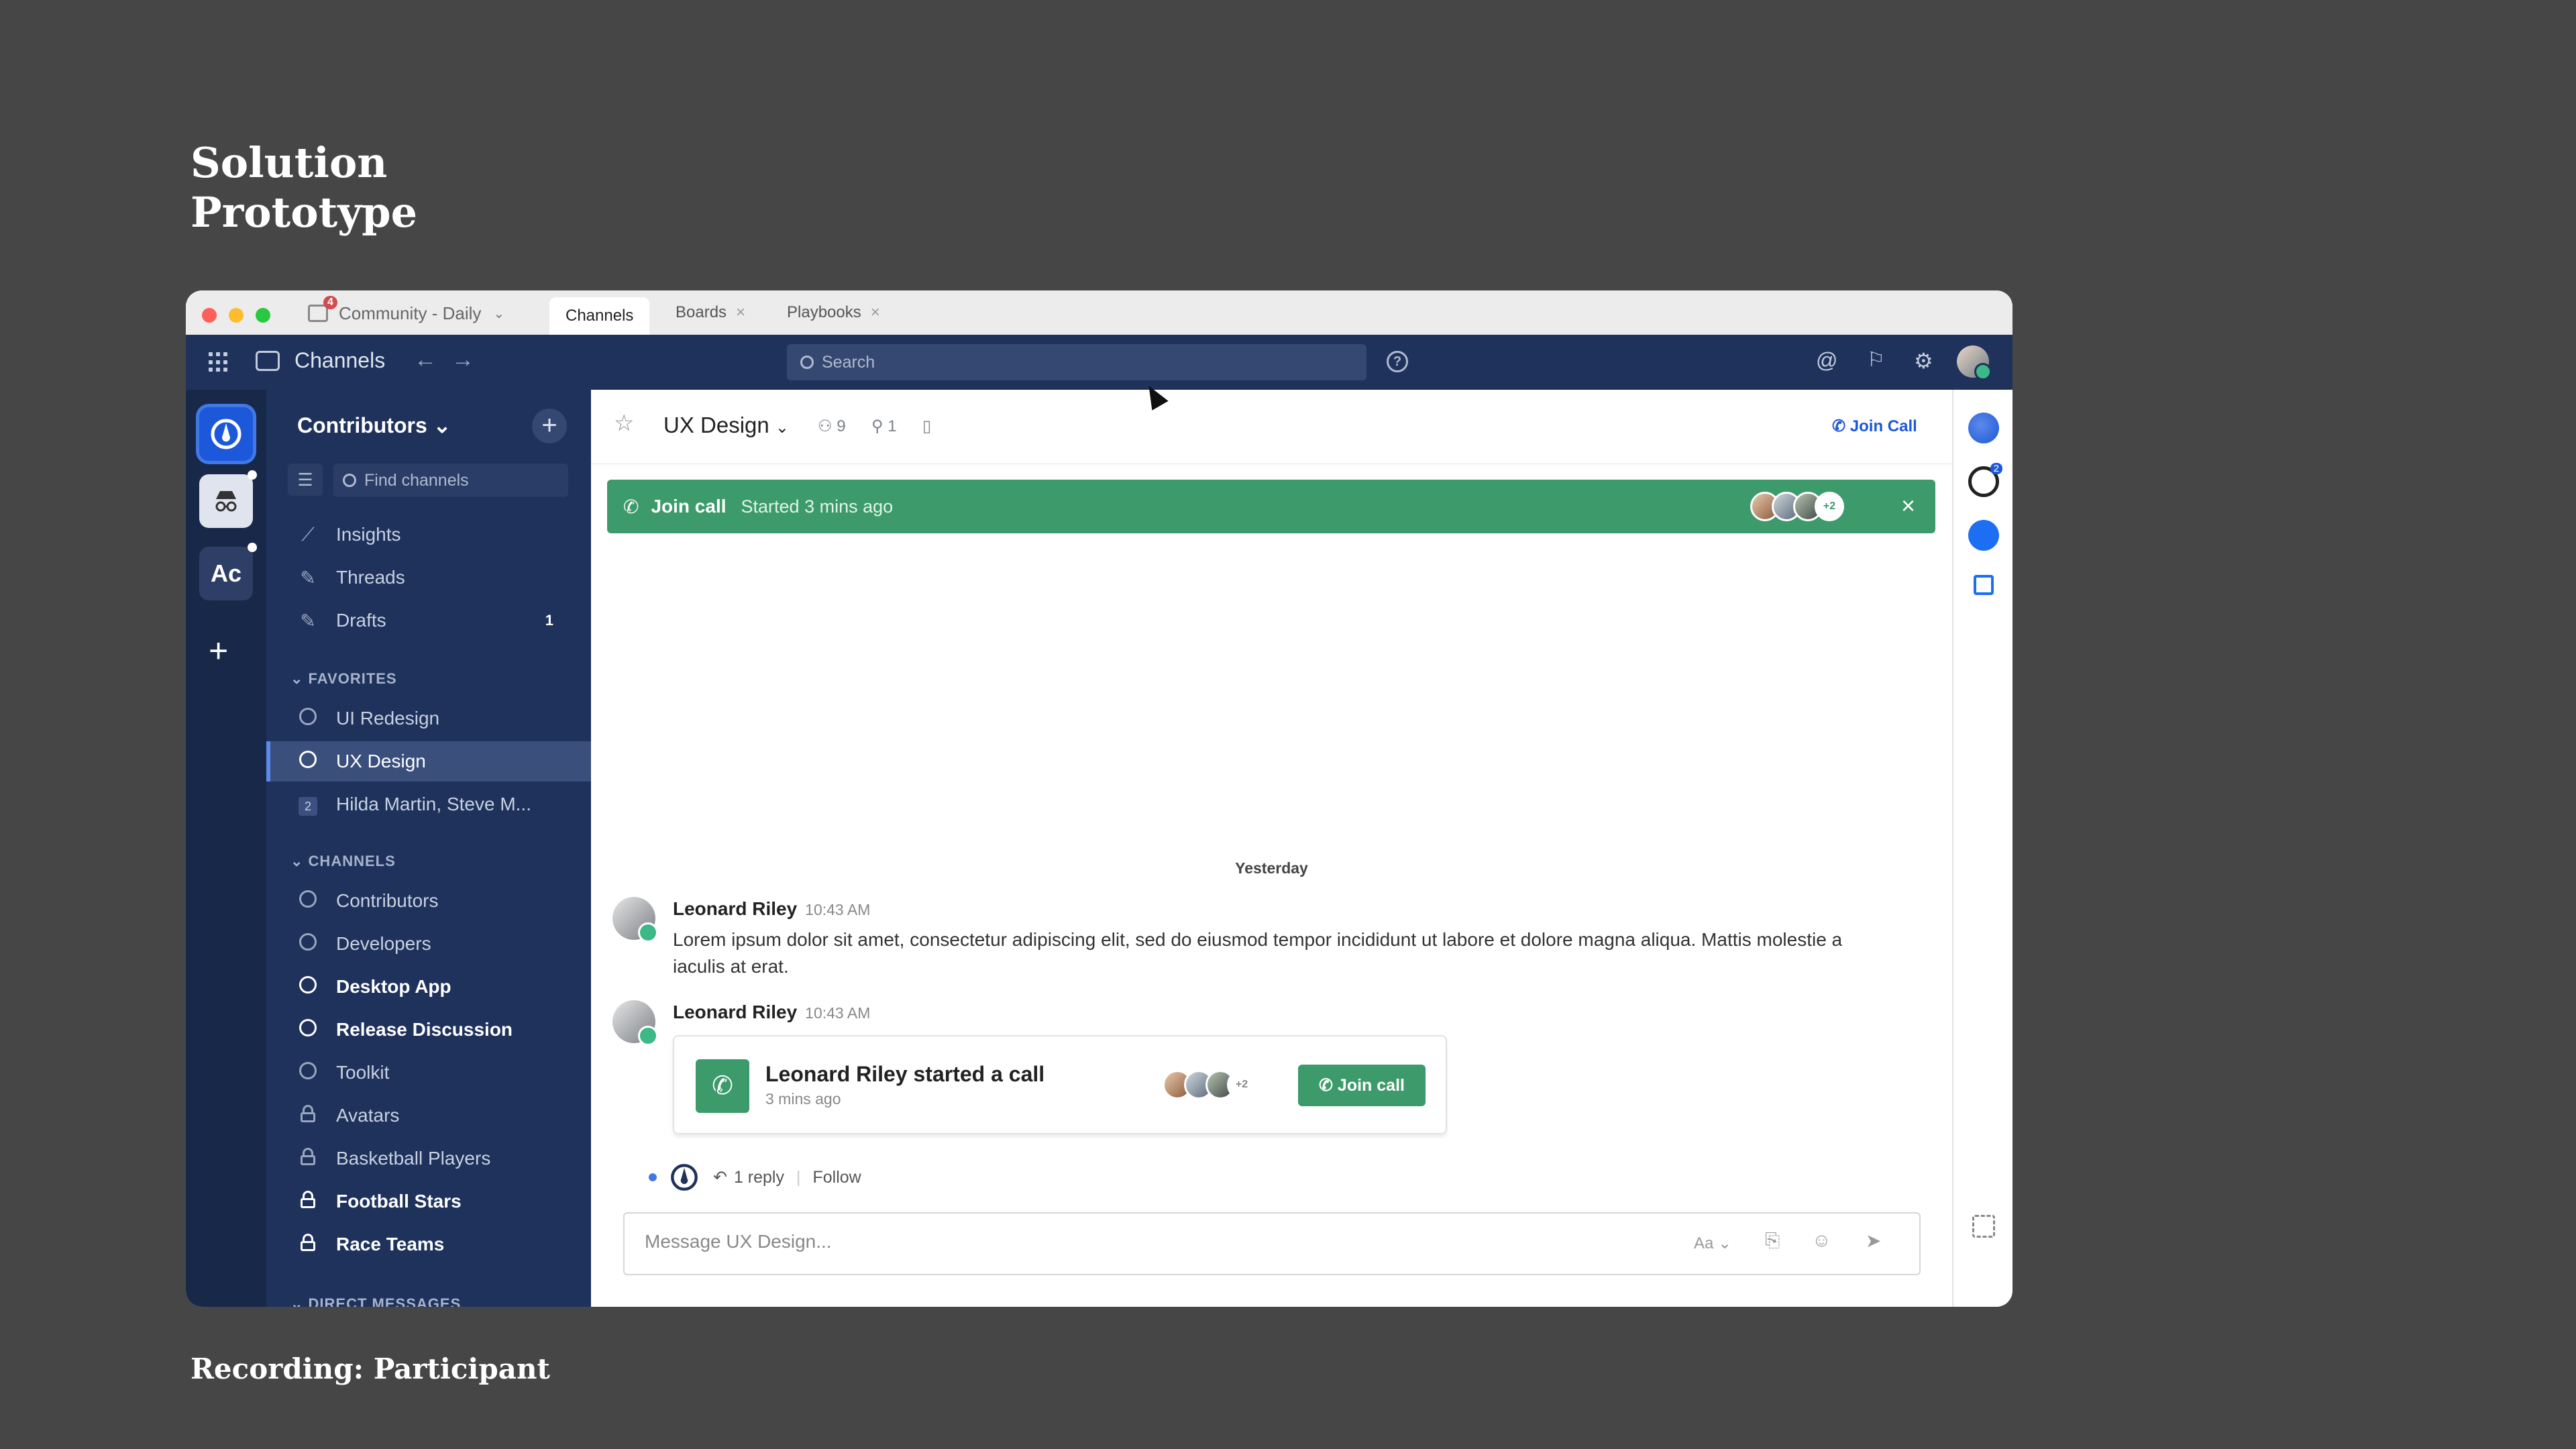  What do you see at coordinates (368, 534) in the screenshot?
I see `sidebar-item-label: Insights` at bounding box center [368, 534].